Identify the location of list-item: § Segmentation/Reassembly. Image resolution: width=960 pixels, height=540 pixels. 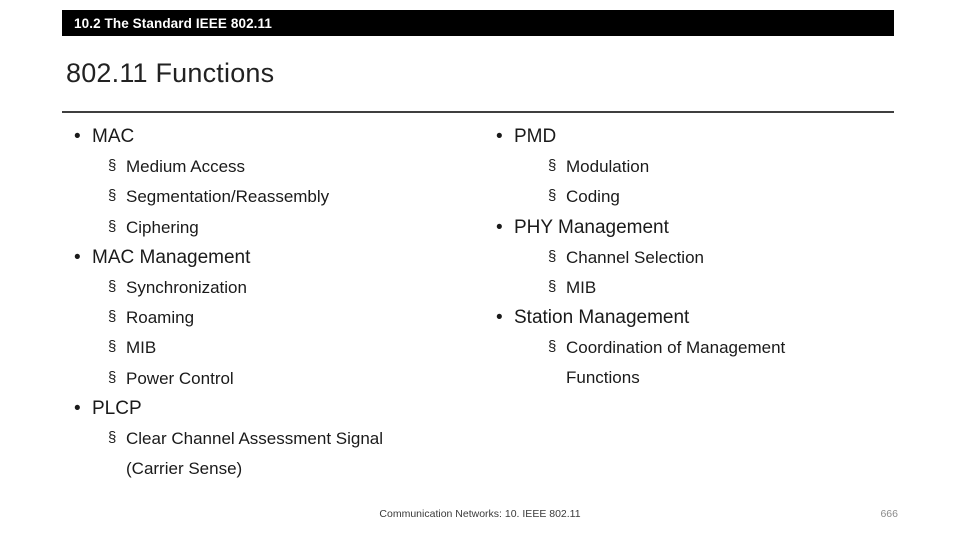
(287, 197).